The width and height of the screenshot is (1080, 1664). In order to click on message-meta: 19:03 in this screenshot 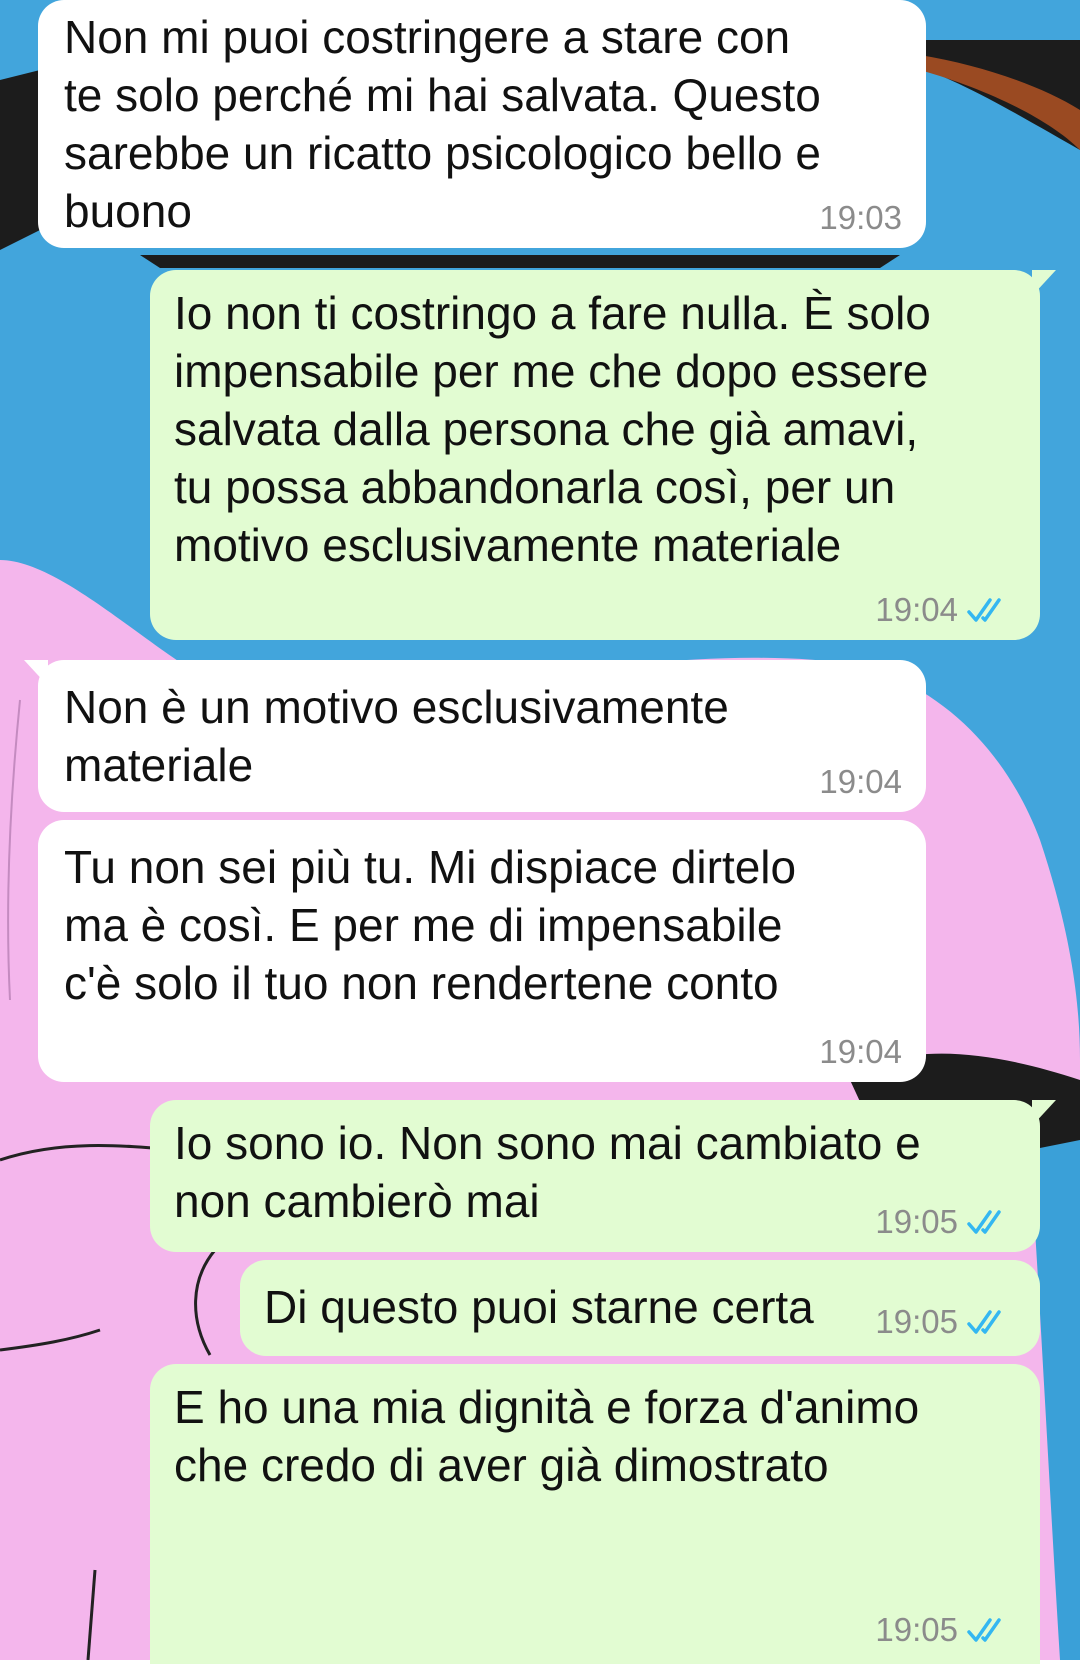, I will do `click(860, 218)`.